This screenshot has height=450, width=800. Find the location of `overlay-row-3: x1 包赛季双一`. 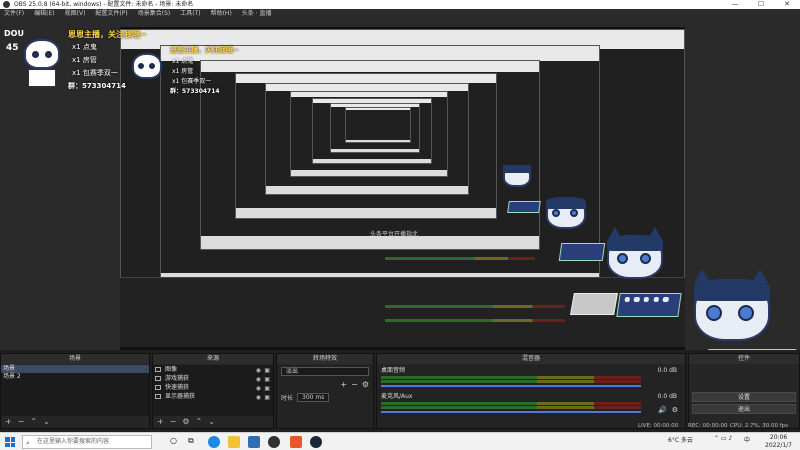

overlay-row-3: x1 包赛季双一 is located at coordinates (95, 73).